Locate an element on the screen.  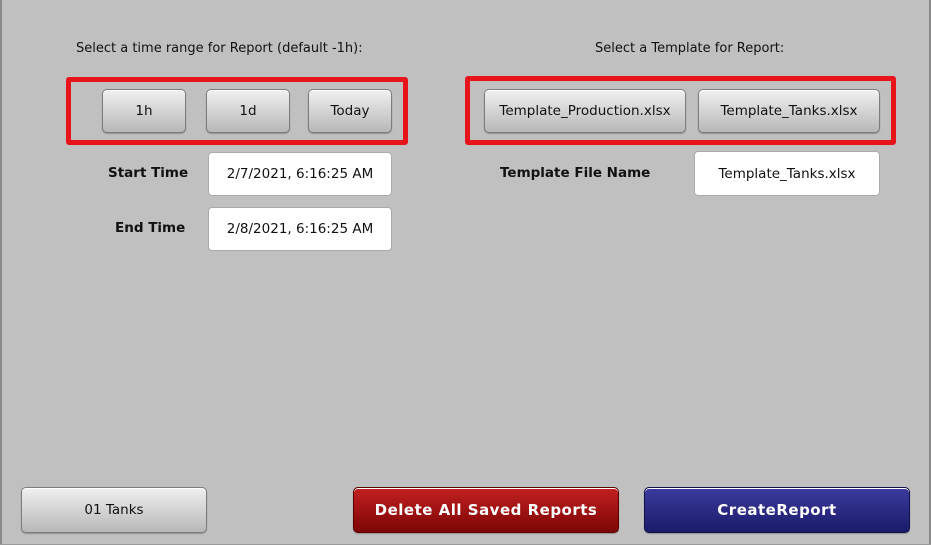
start-time-label: Start Time is located at coordinates (148, 173).